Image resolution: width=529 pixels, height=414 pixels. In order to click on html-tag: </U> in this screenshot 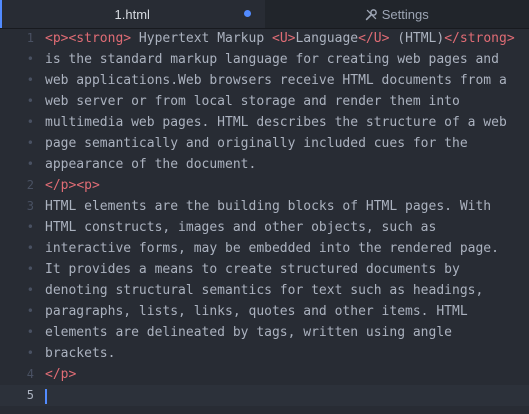, I will do `click(374, 38)`.